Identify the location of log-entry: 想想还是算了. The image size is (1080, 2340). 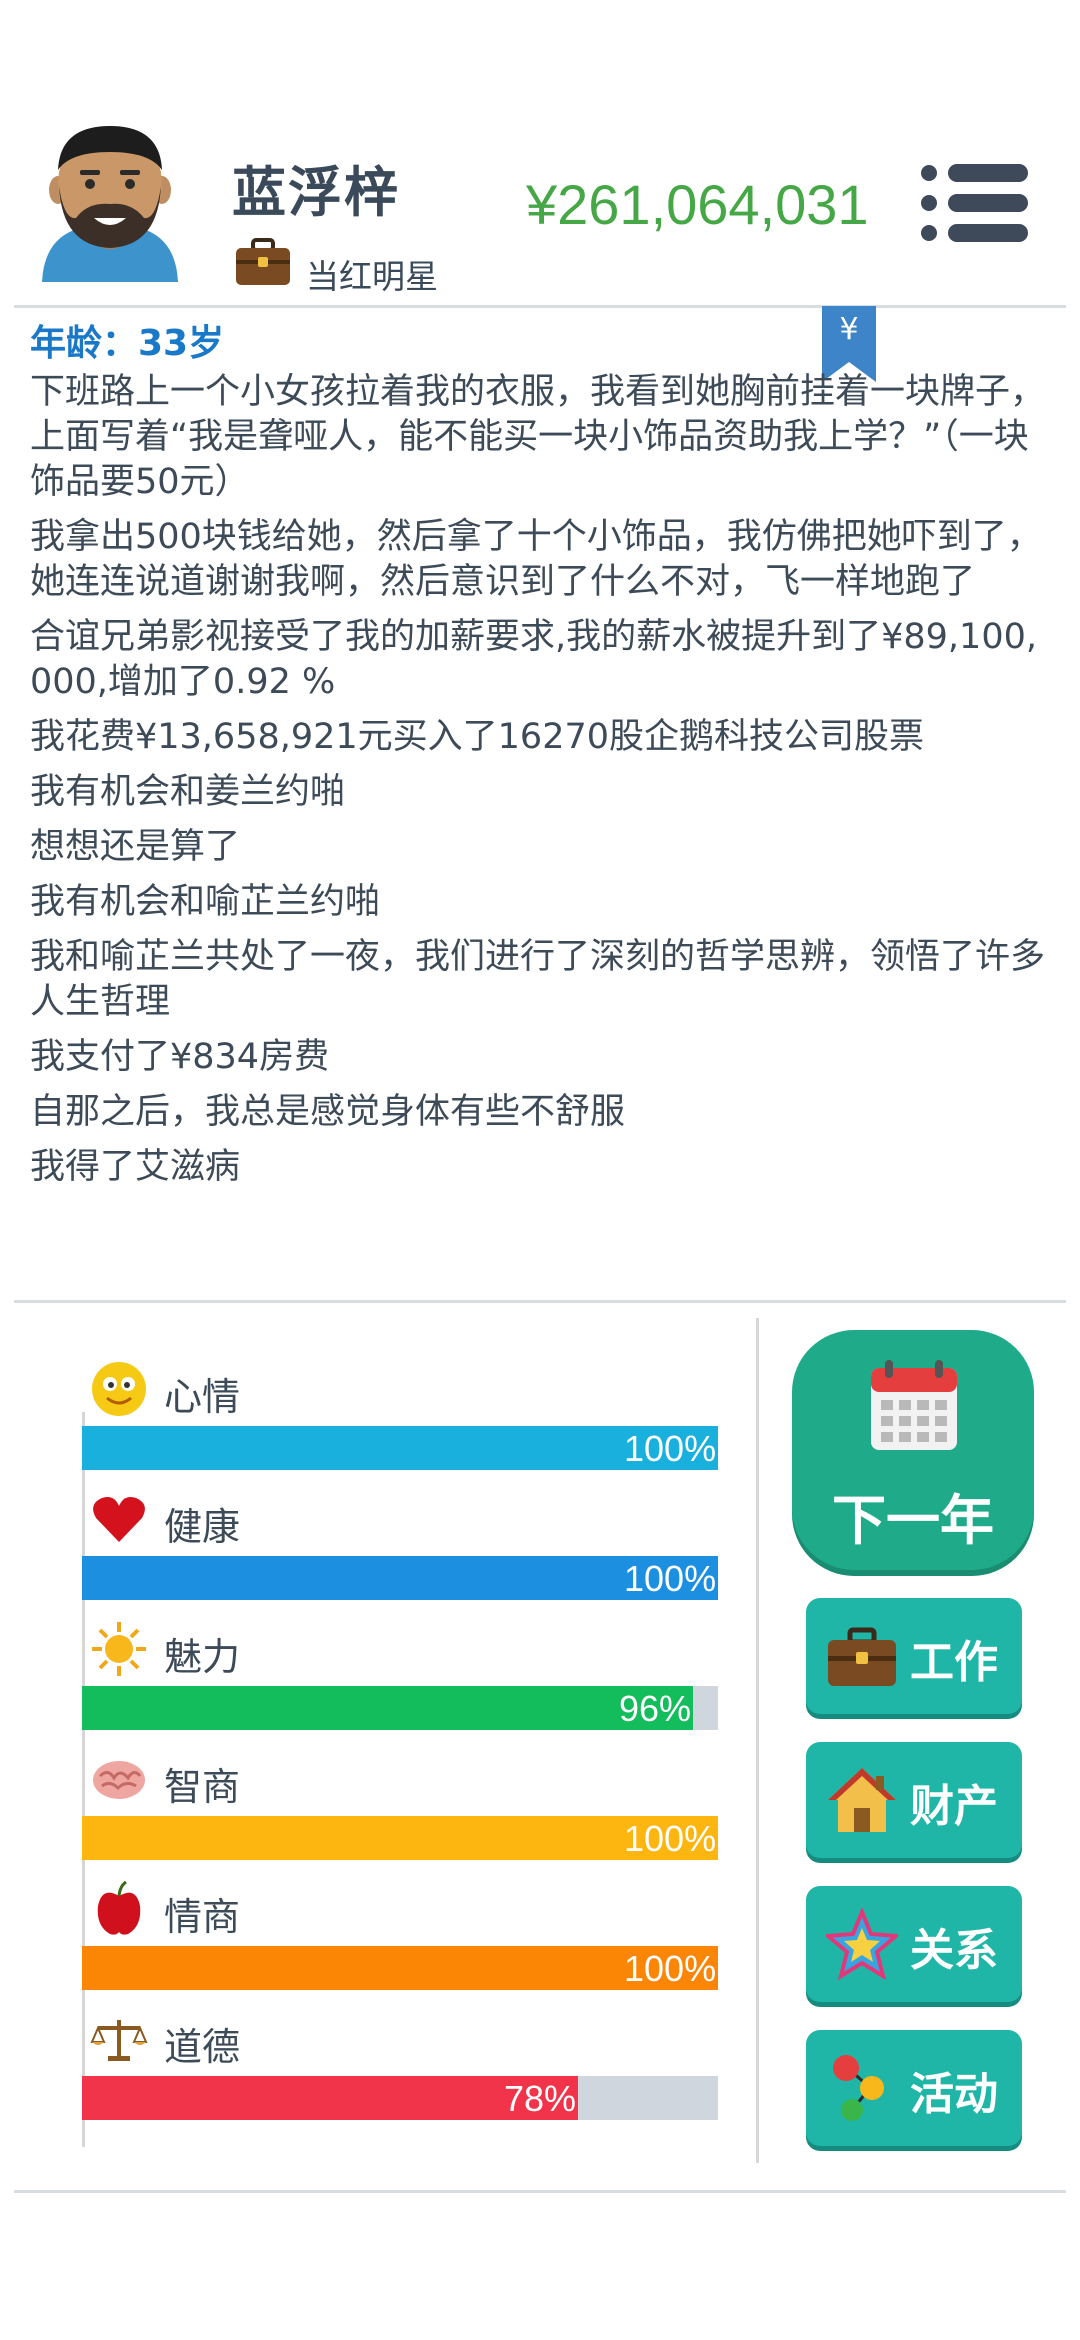
(135, 847).